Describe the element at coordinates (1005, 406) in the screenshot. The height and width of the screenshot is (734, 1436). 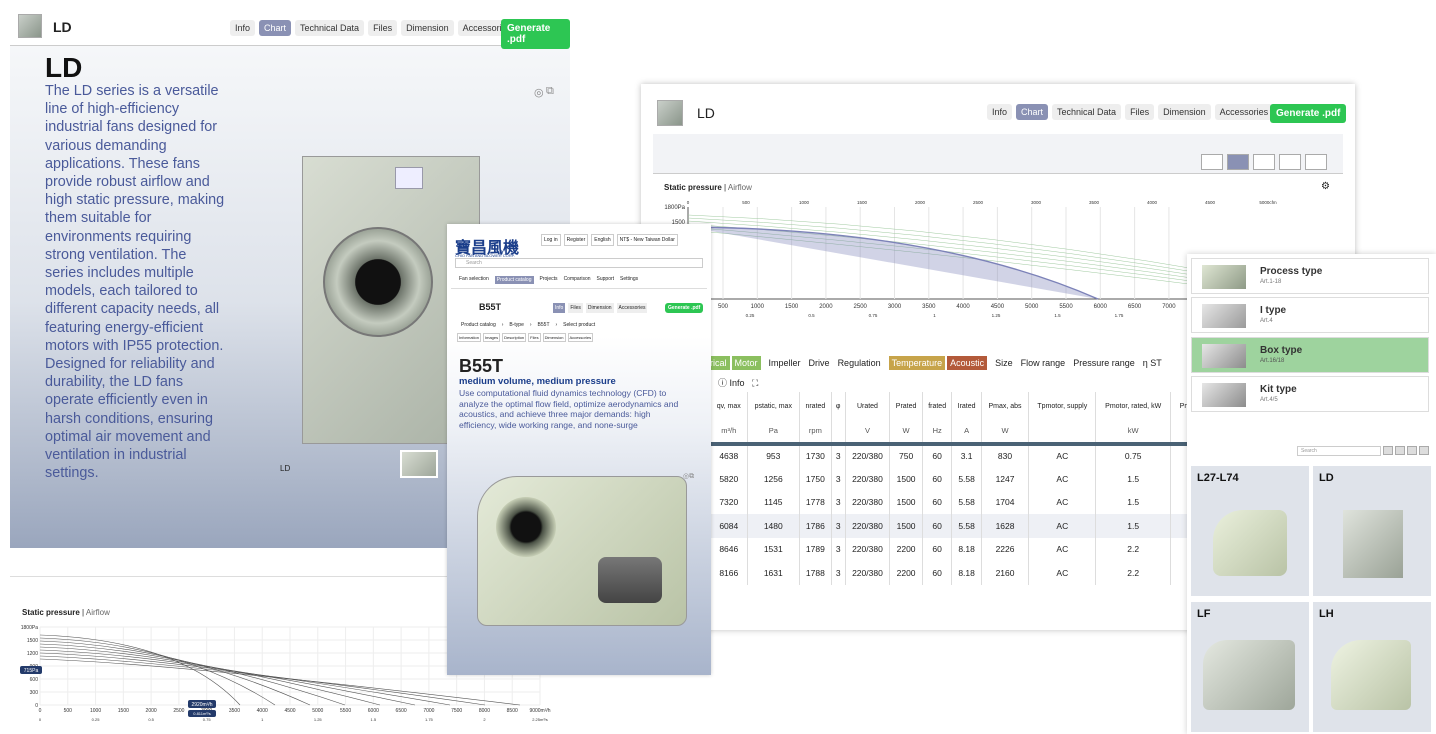
I see `column-header: Pmax, abs` at that location.